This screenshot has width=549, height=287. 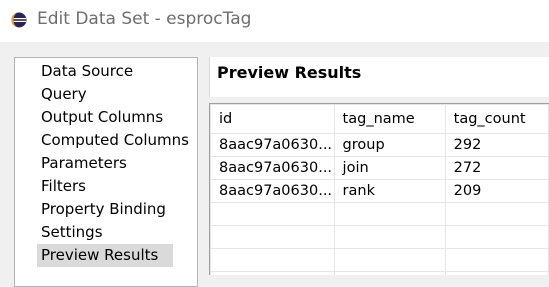 I want to click on page-title: Preview Results, so click(x=289, y=72).